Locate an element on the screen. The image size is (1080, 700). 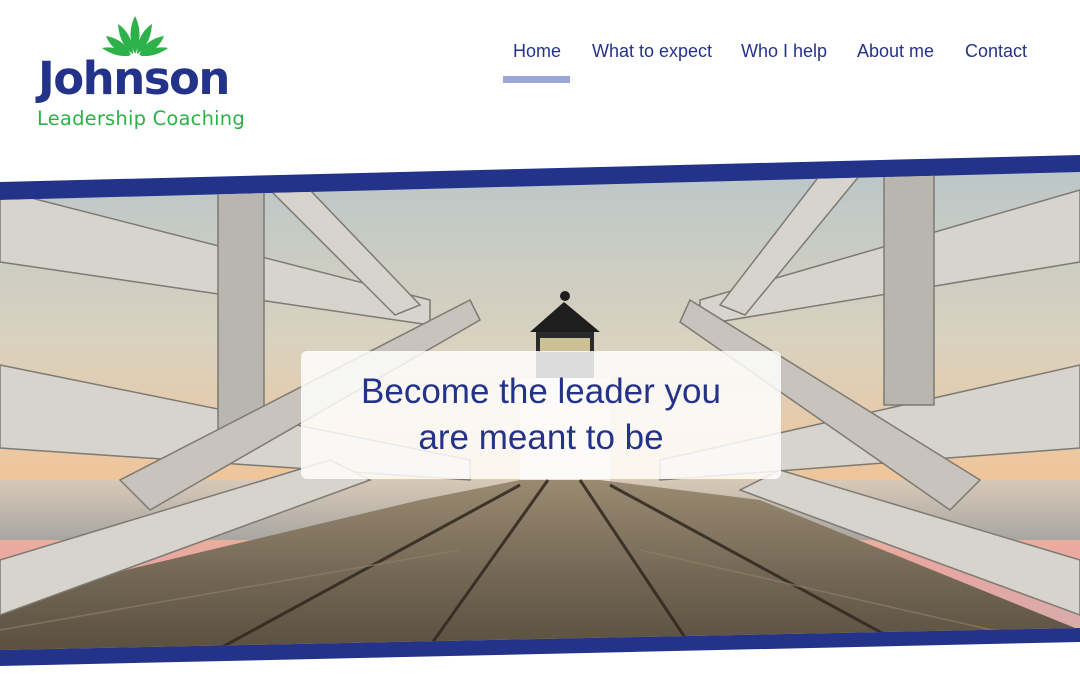
logo-name: Johnson is located at coordinates (134, 78).